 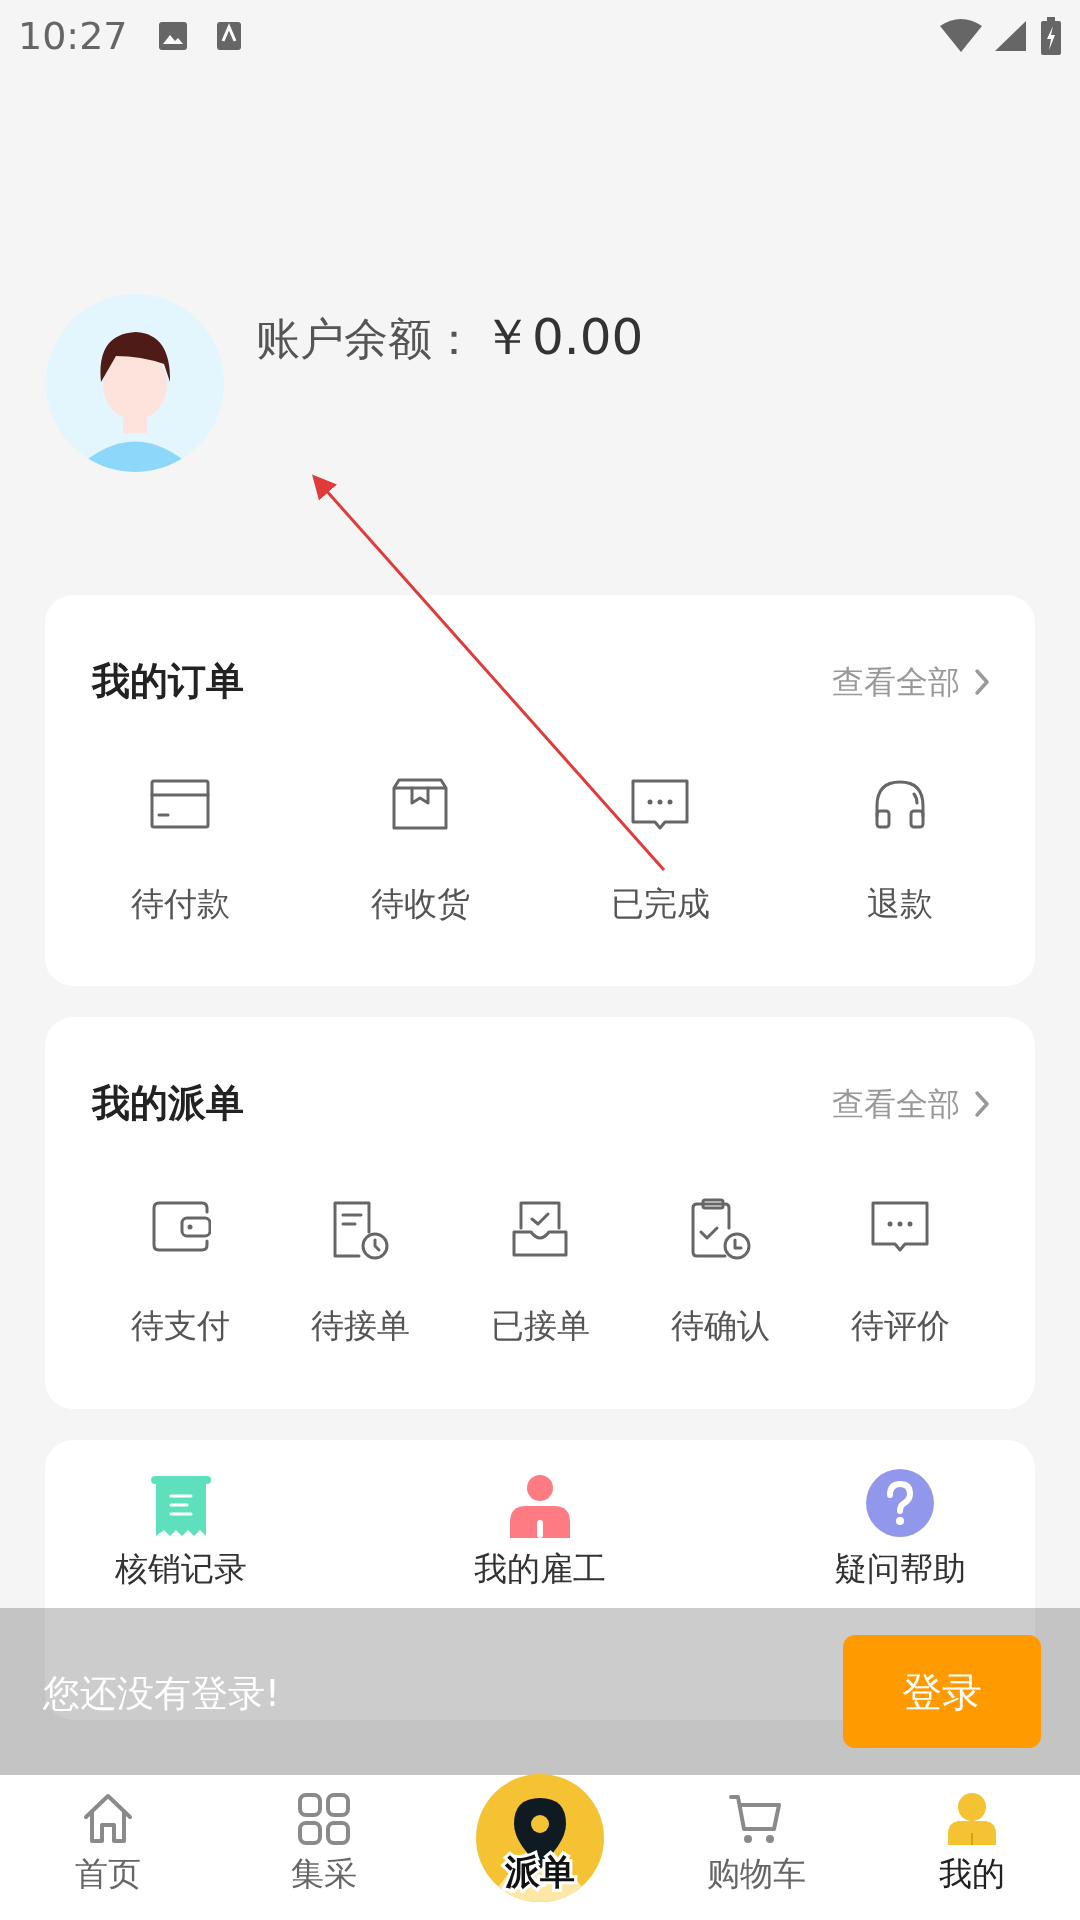 What do you see at coordinates (563, 337) in the screenshot?
I see `balance-amount: ￥0.00` at bounding box center [563, 337].